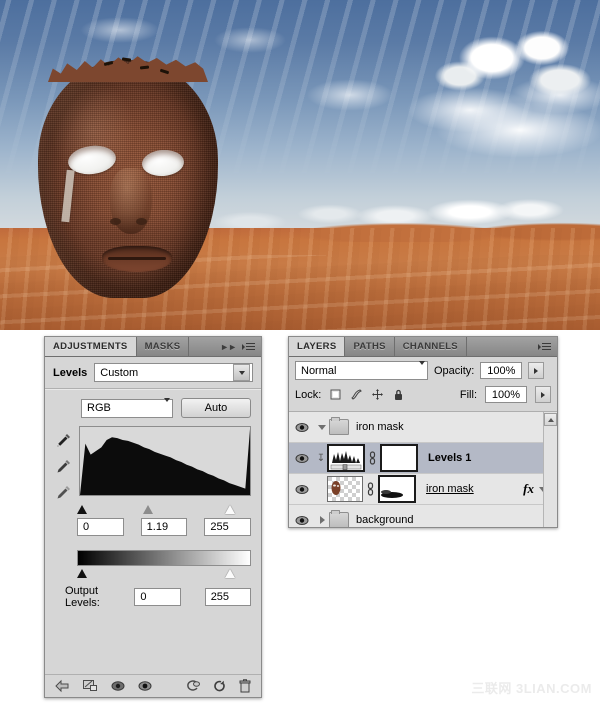 The width and height of the screenshot is (600, 704). What do you see at coordinates (430, 346) in the screenshot?
I see `tab-channels: CHANNELS` at bounding box center [430, 346].